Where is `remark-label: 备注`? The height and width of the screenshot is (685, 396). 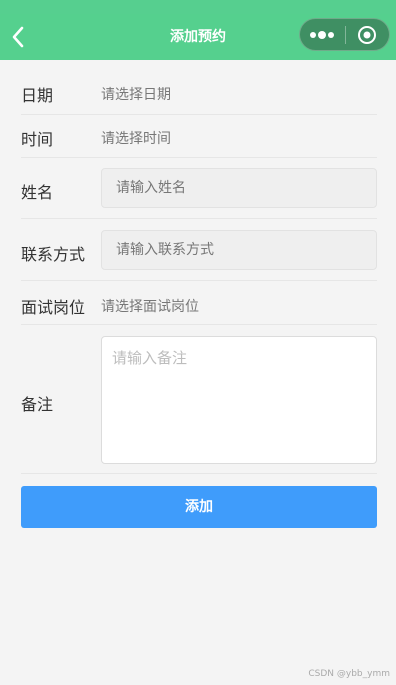
remark-label: 备注 is located at coordinates (37, 404).